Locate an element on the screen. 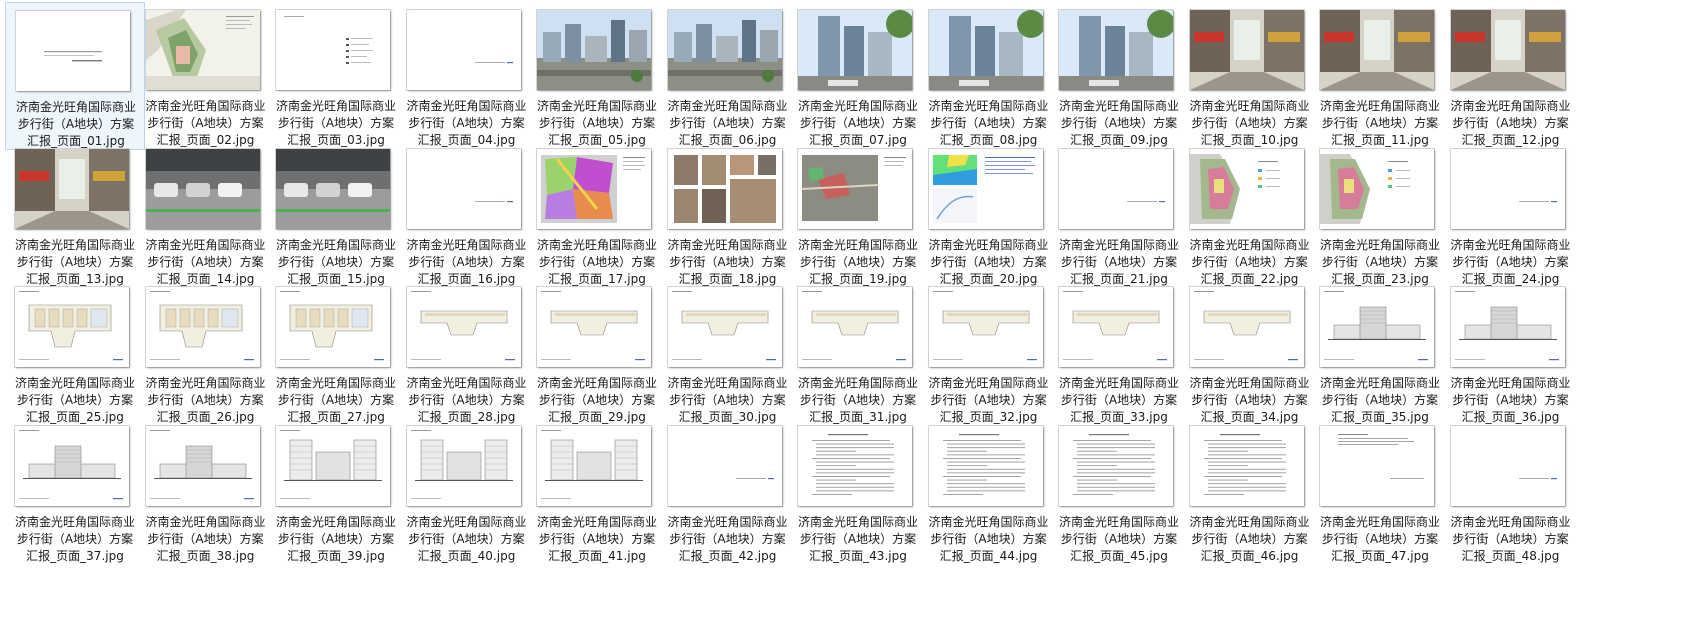 The image size is (1693, 631). file-name: 济南金光旺角国际商业 步行街（A地块）方案 汇报_页面_44.jpg is located at coordinates (989, 539).